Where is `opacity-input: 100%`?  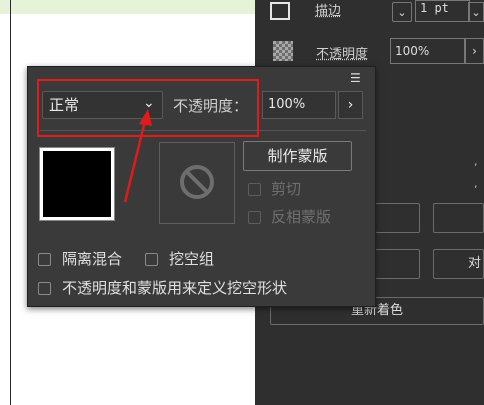 opacity-input: 100% is located at coordinates (299, 105).